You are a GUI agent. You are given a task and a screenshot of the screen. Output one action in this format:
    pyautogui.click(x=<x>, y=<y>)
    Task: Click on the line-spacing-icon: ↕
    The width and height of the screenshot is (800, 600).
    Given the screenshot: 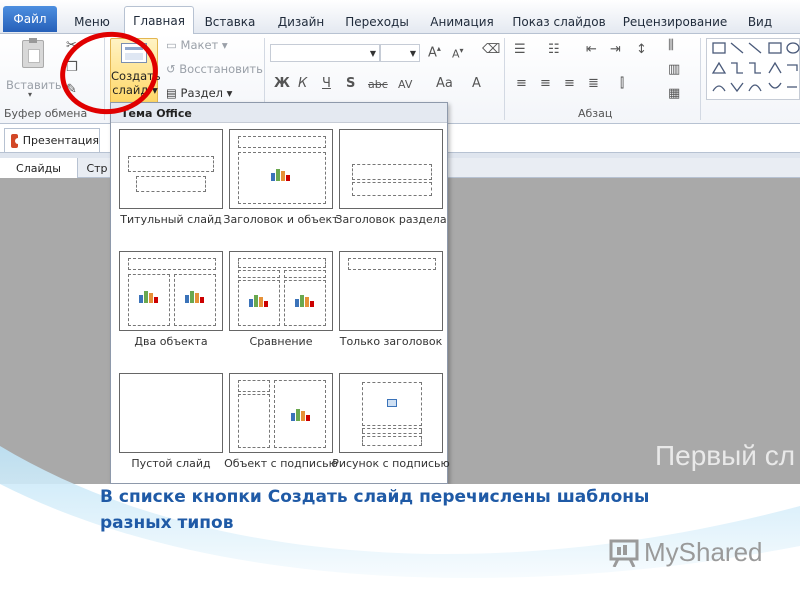 What is the action you would take?
    pyautogui.click(x=641, y=49)
    